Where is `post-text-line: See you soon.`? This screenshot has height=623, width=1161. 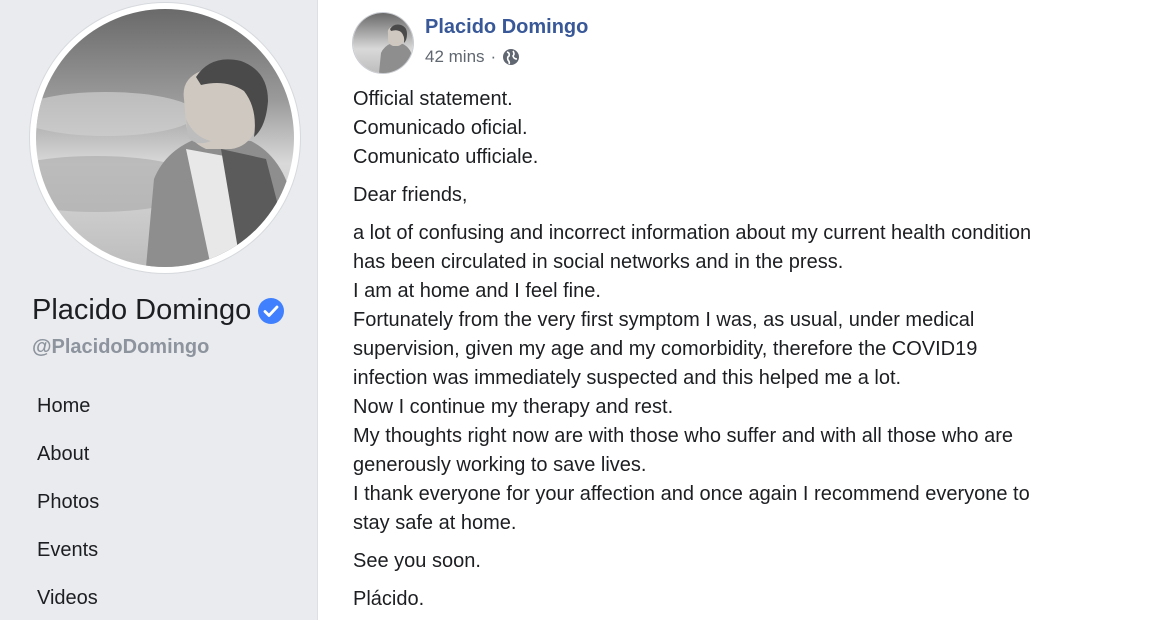 post-text-line: See you soon. is located at coordinates (417, 561).